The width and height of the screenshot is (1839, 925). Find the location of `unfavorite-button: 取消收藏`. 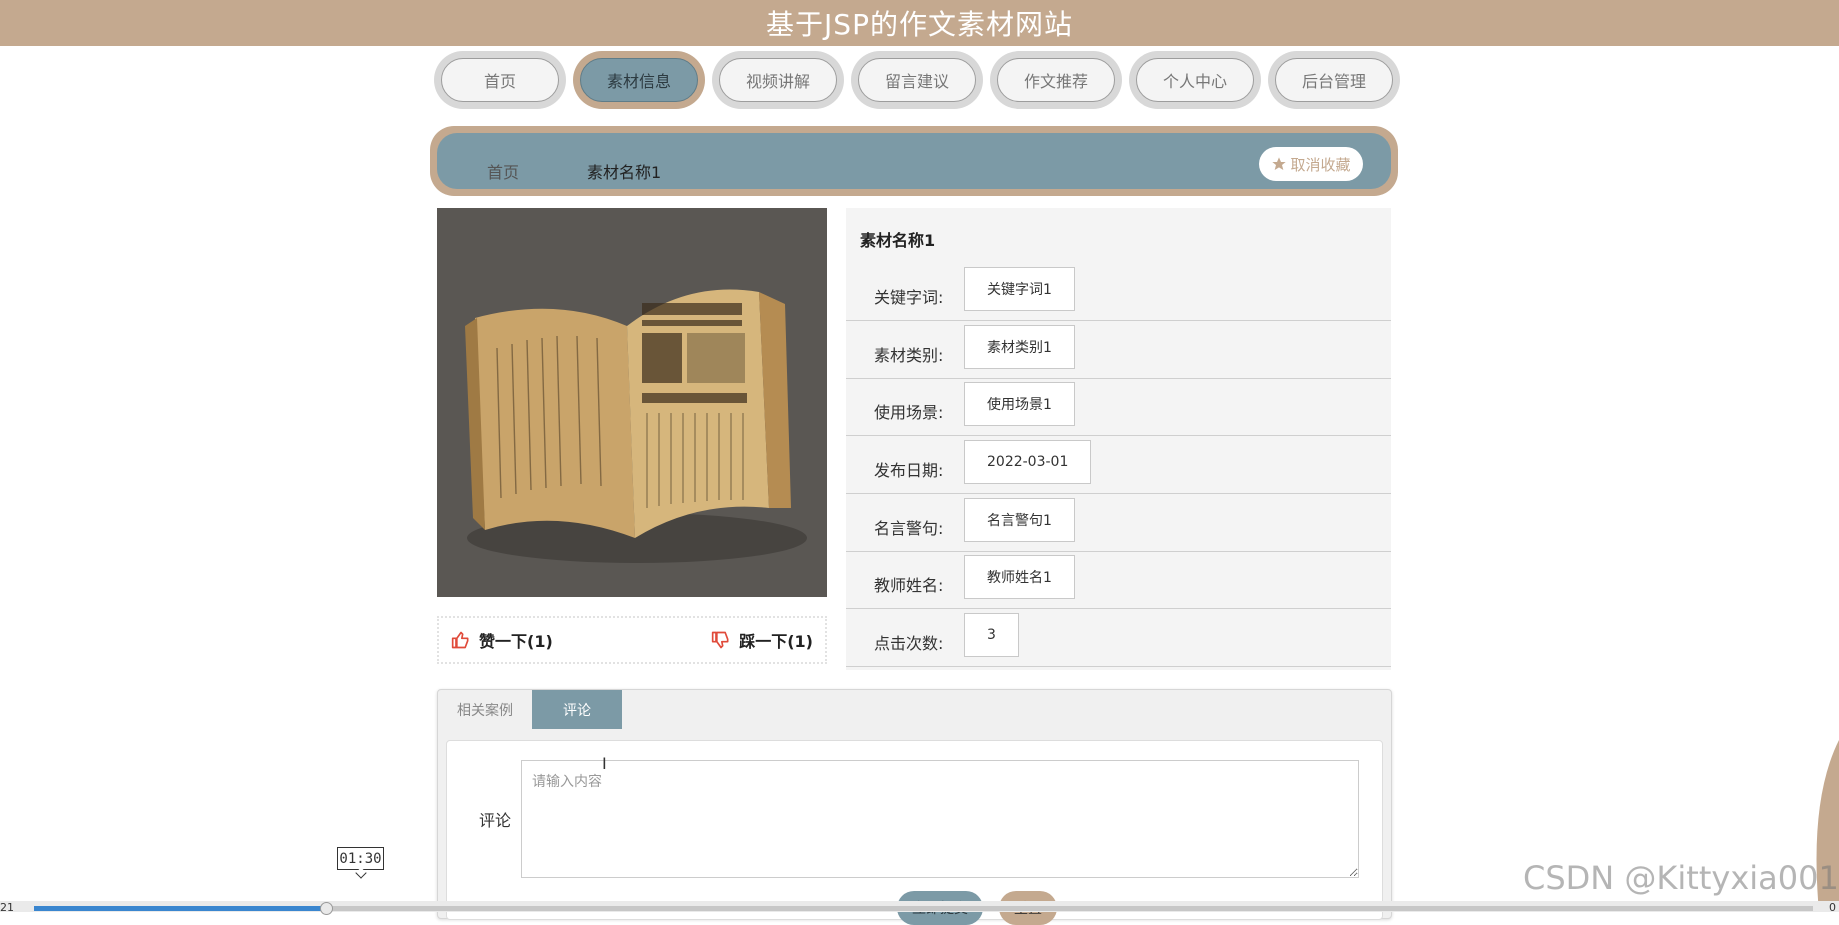

unfavorite-button: 取消收藏 is located at coordinates (1311, 164).